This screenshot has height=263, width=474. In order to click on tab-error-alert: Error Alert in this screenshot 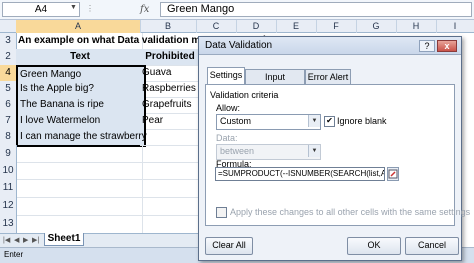, I will do `click(328, 77)`.